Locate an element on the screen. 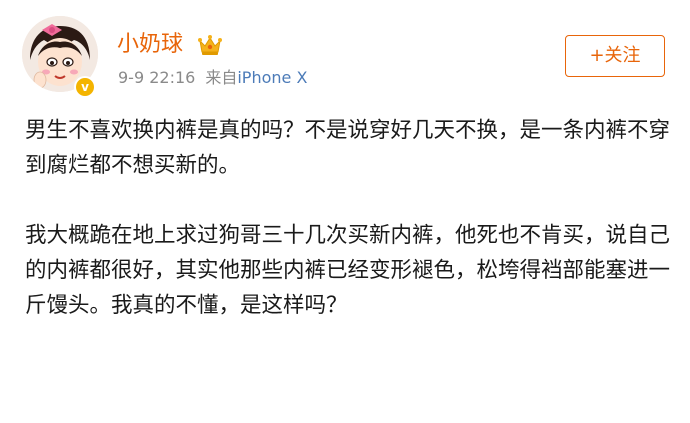 The image size is (690, 423). follow-button: +关注 is located at coordinates (615, 56).